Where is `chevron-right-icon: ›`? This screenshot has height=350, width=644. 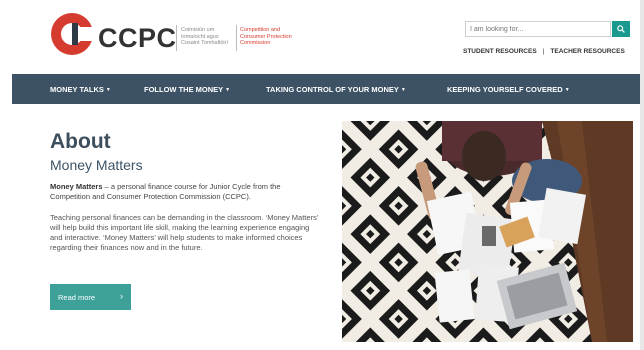
chevron-right-icon: › is located at coordinates (121, 296).